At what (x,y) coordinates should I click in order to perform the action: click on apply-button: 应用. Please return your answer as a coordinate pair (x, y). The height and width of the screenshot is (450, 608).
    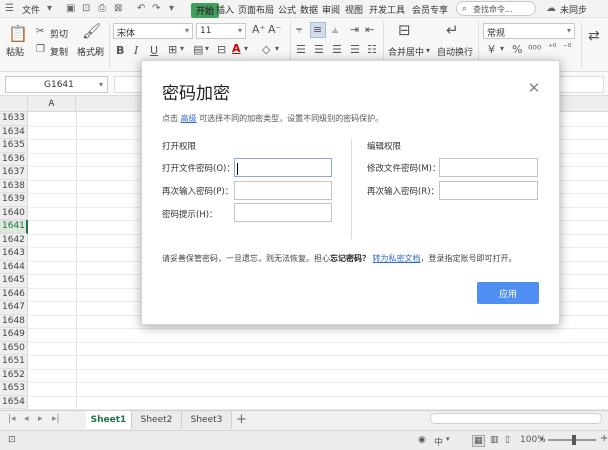
    Looking at the image, I should click on (508, 293).